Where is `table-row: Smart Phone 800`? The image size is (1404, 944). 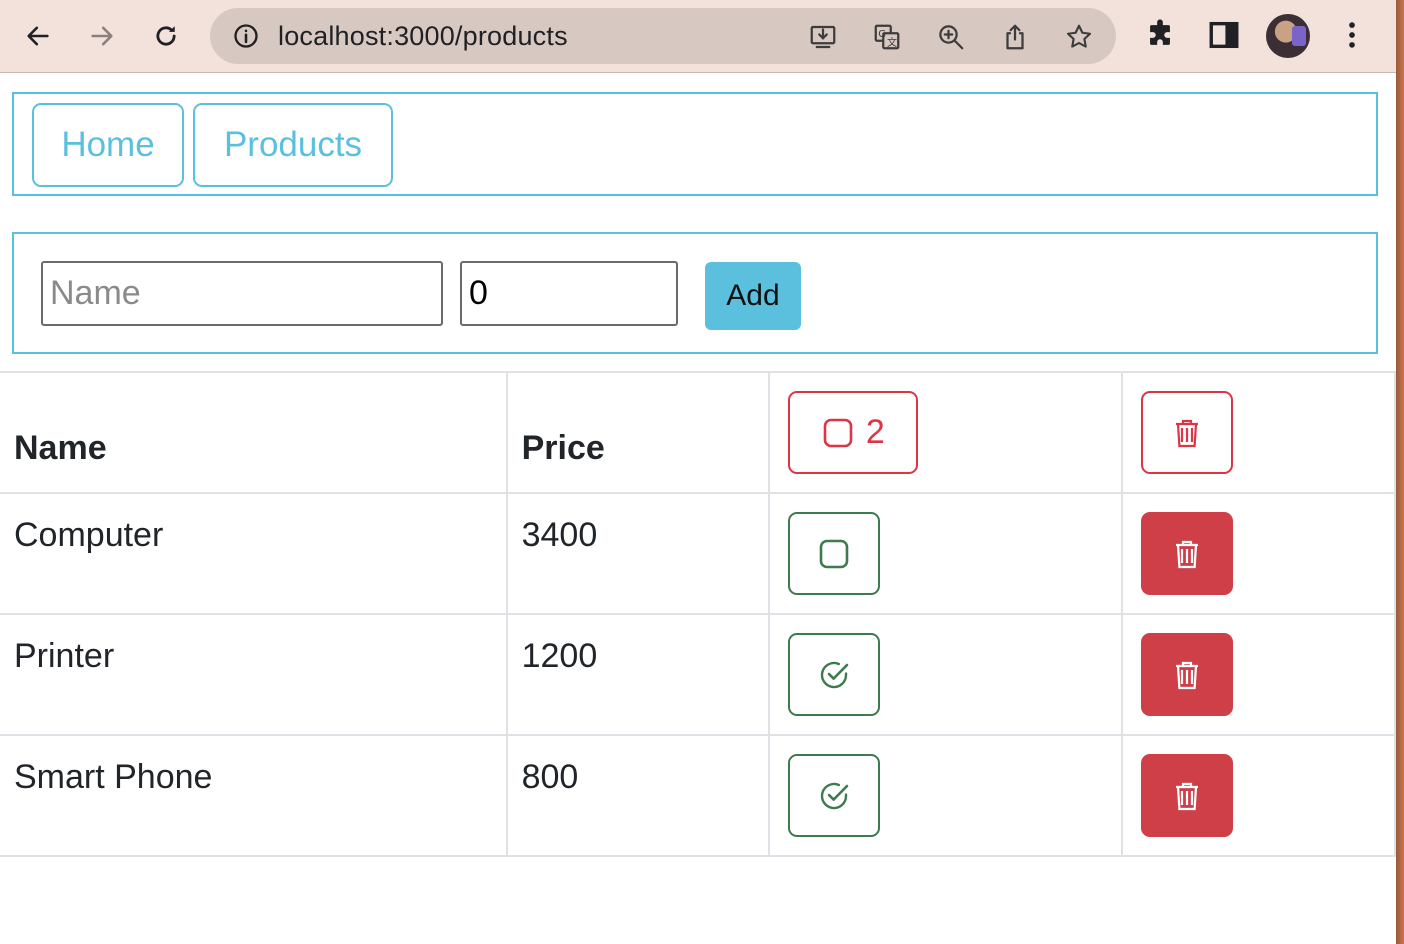 table-row: Smart Phone 800 is located at coordinates (698, 795).